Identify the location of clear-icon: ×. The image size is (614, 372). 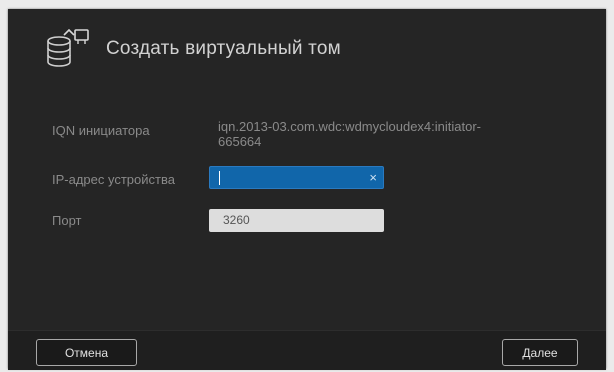
(373, 177).